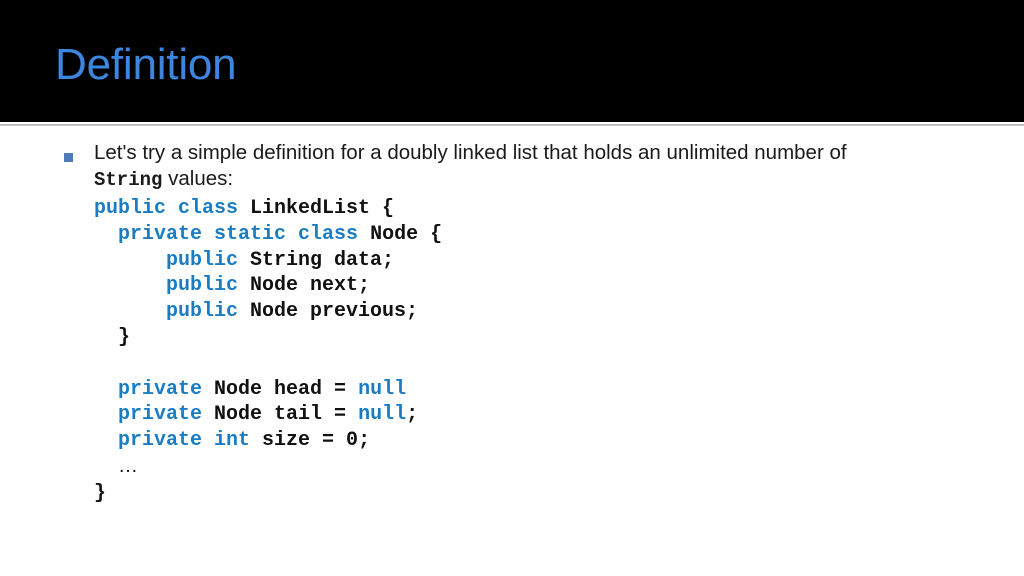 The width and height of the screenshot is (1024, 576). Describe the element at coordinates (406, 234) in the screenshot. I see `code-text: Node {` at that location.